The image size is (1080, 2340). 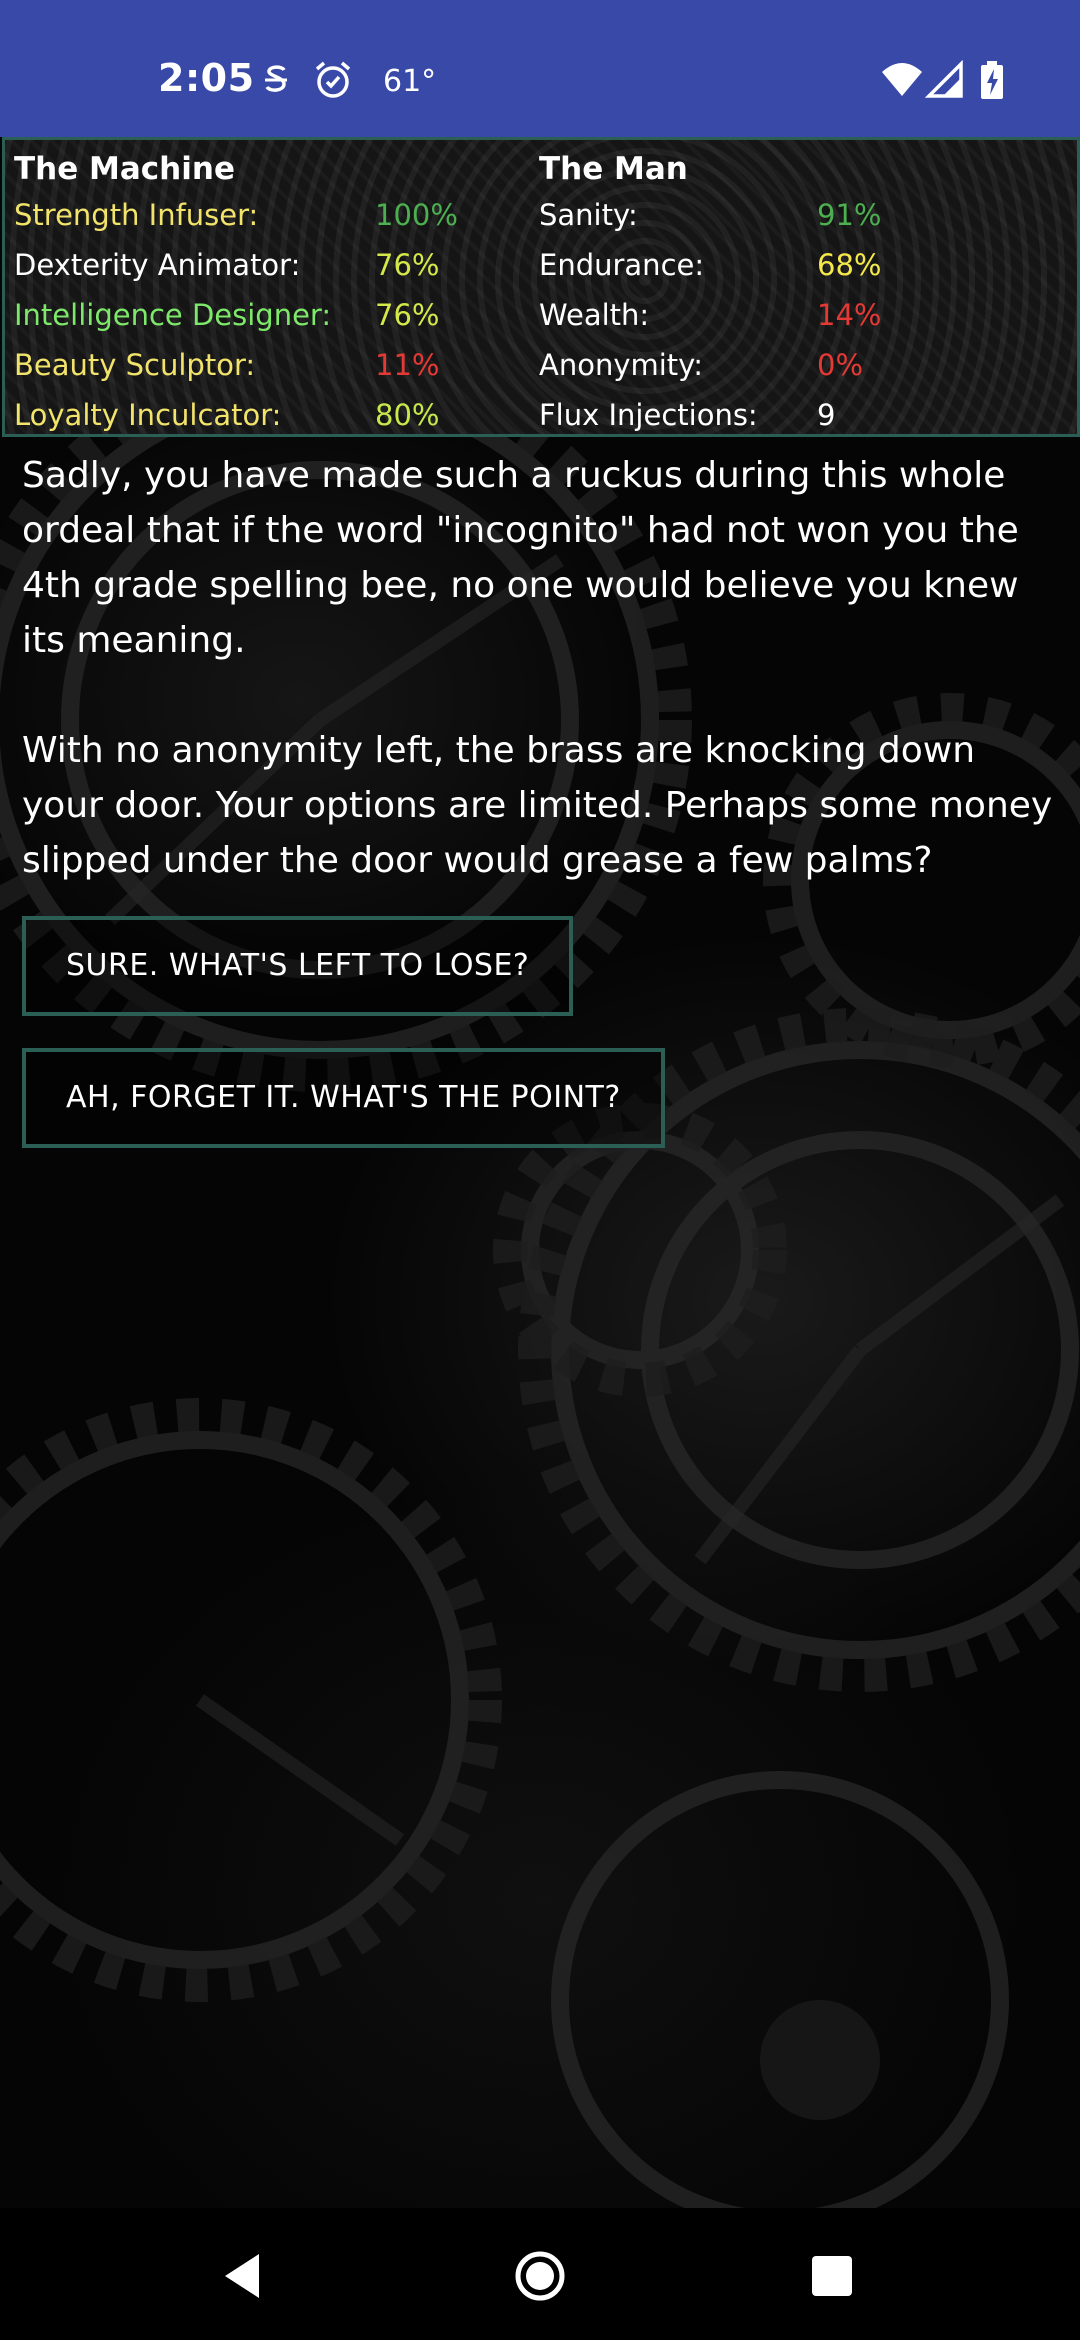 I want to click on navigation-bar, so click(x=540, y=2274).